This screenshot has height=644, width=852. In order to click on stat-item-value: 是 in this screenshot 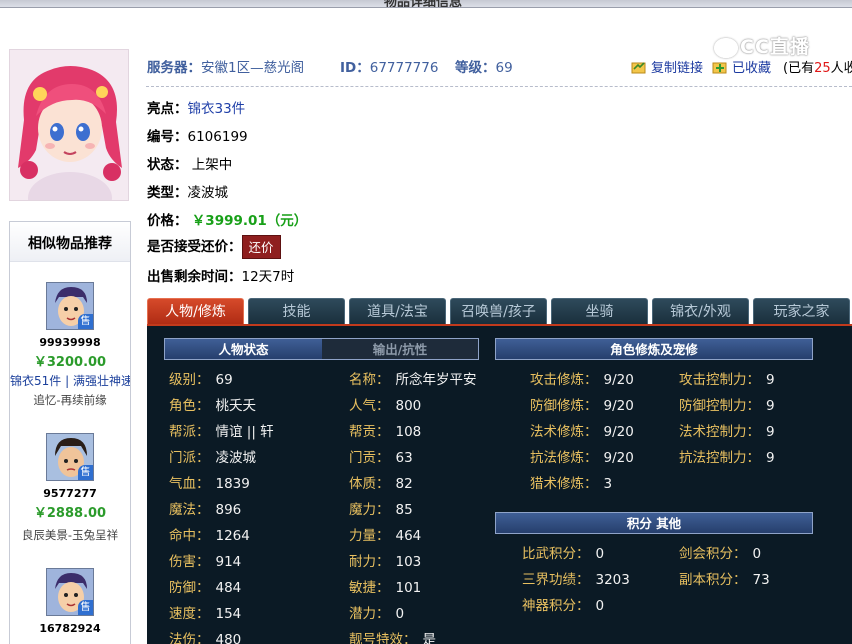, I will do `click(429, 638)`.